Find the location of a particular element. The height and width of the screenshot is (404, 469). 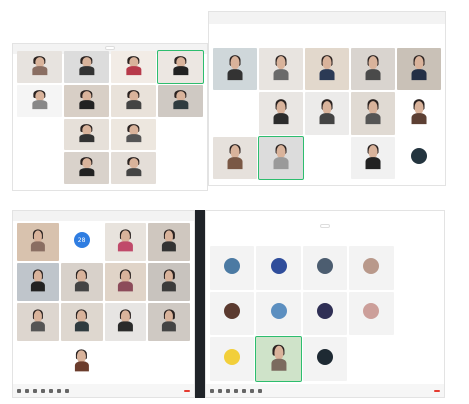

video-tile: 28 is located at coordinates (81, 242).